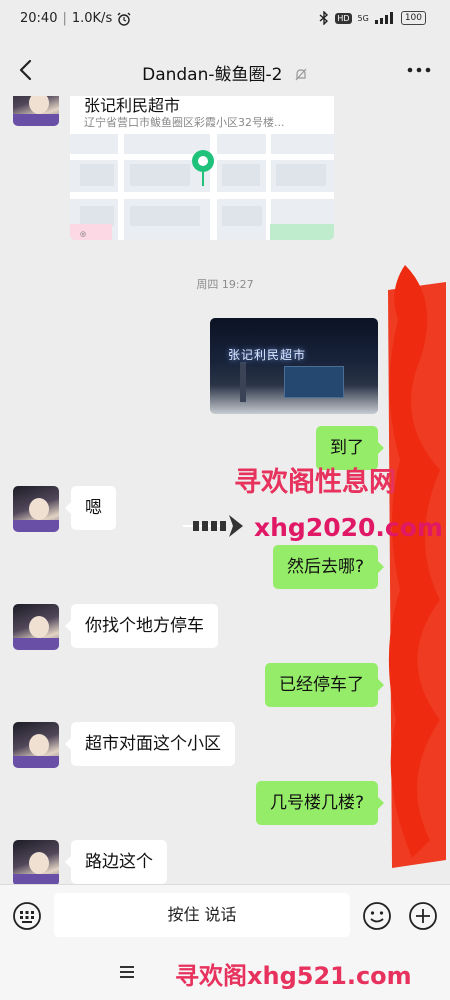 The height and width of the screenshot is (1000, 450). What do you see at coordinates (124, 19) in the screenshot?
I see `alarm-icon` at bounding box center [124, 19].